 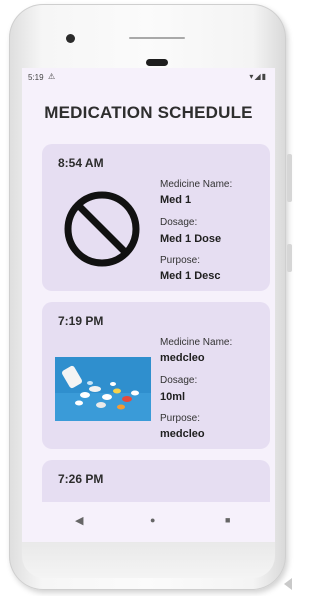 I want to click on purpose-value: medcleo, so click(x=182, y=434).